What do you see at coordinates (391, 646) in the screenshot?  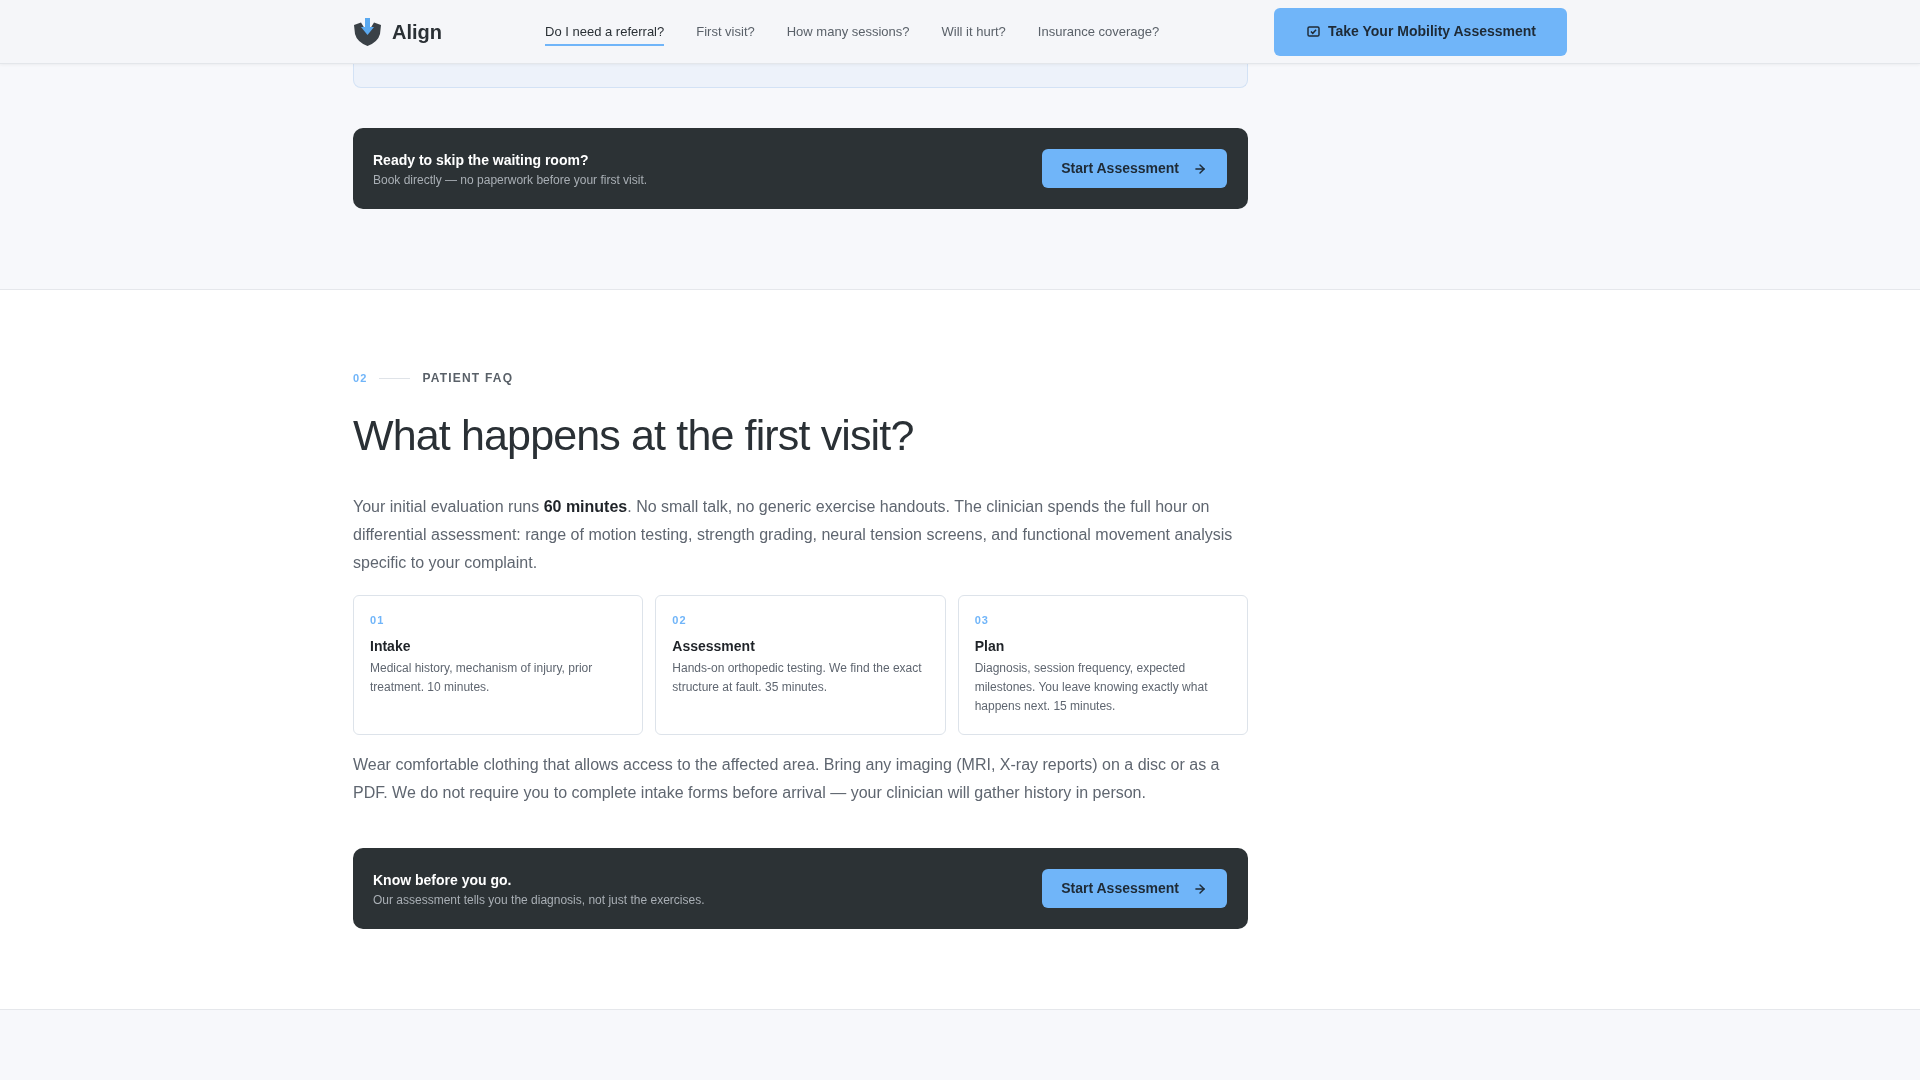 I see `step-title: Intake` at bounding box center [391, 646].